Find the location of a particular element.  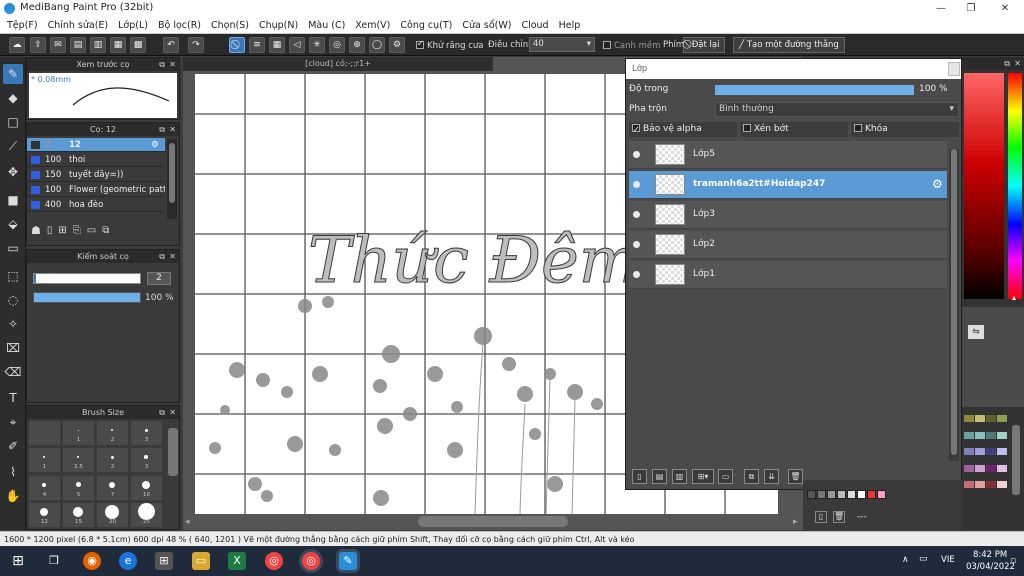

new-1bit-layer-icon: ▥ is located at coordinates (679, 476).